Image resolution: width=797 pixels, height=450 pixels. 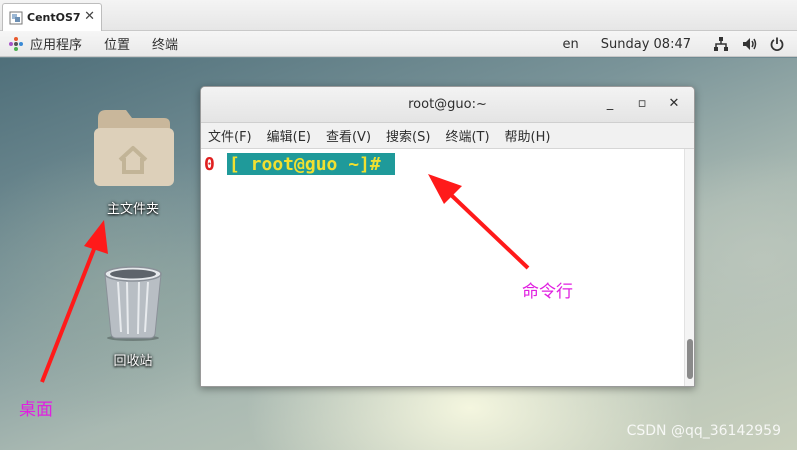 What do you see at coordinates (165, 43) in the screenshot?
I see `panel-menu-terminal: 终端` at bounding box center [165, 43].